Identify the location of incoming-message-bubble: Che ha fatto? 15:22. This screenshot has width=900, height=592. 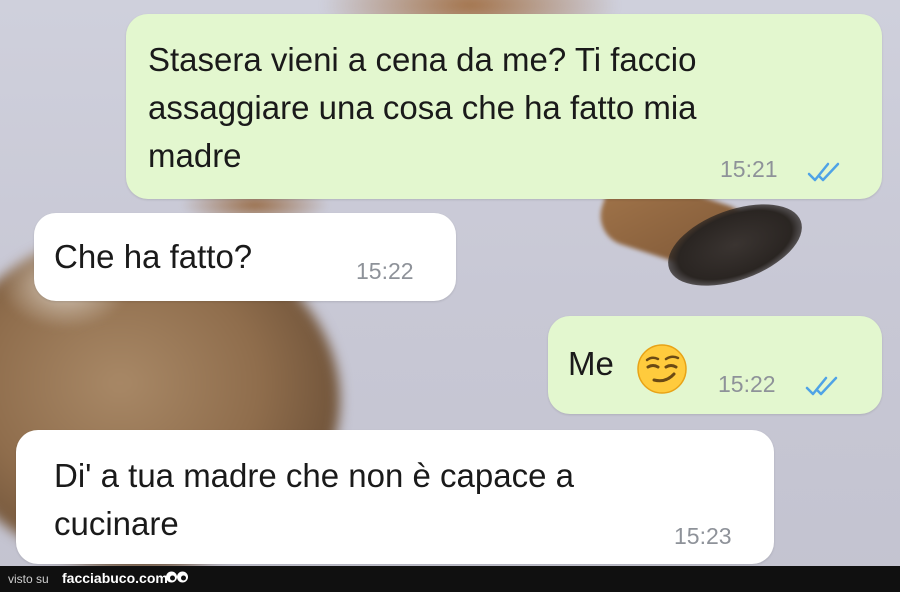
(245, 257).